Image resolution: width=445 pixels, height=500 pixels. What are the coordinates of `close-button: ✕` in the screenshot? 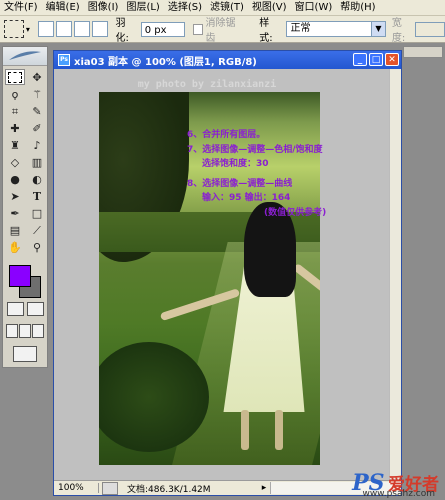 It's located at (392, 59).